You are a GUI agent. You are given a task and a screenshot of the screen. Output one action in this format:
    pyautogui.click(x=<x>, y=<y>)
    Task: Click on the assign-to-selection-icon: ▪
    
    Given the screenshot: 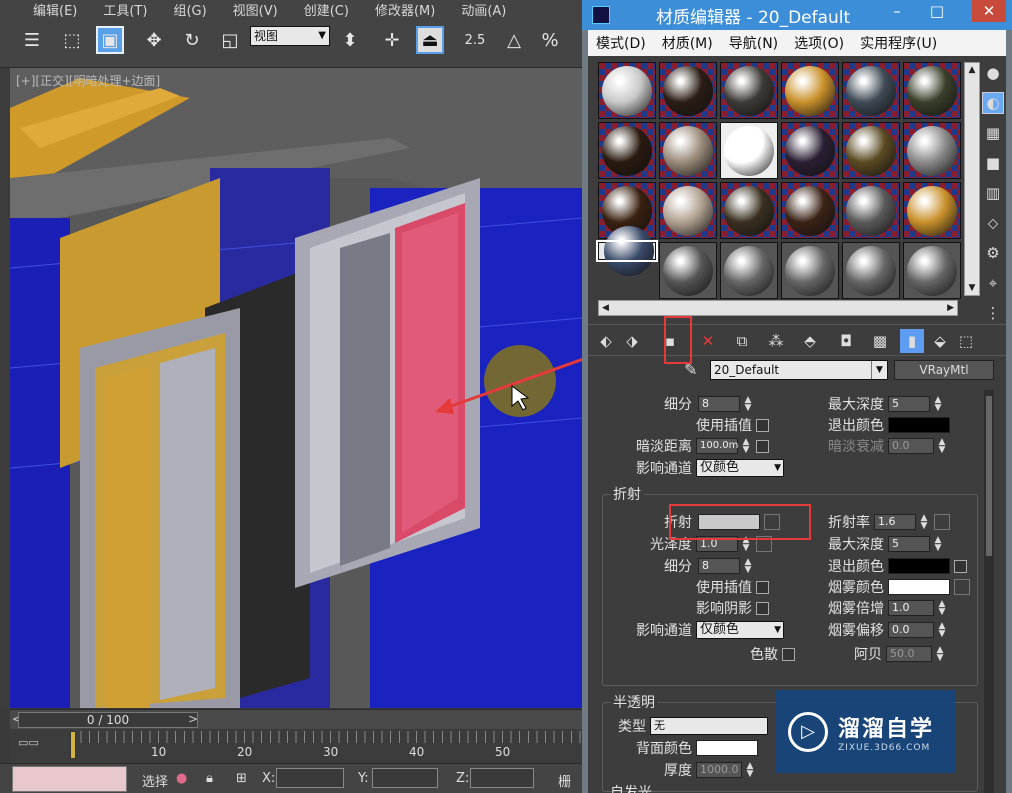 What is the action you would take?
    pyautogui.click(x=670, y=341)
    